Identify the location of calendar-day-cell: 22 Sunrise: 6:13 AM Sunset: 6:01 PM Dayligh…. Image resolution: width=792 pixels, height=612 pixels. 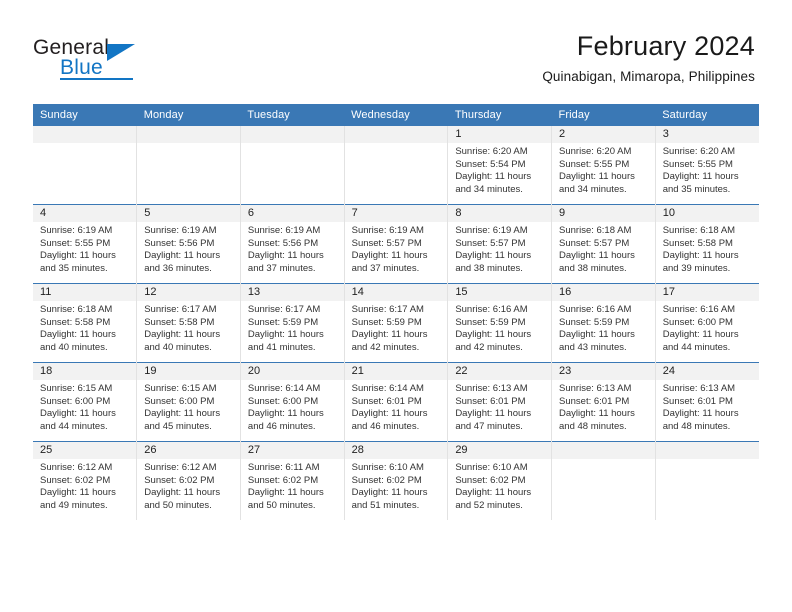
(500, 402).